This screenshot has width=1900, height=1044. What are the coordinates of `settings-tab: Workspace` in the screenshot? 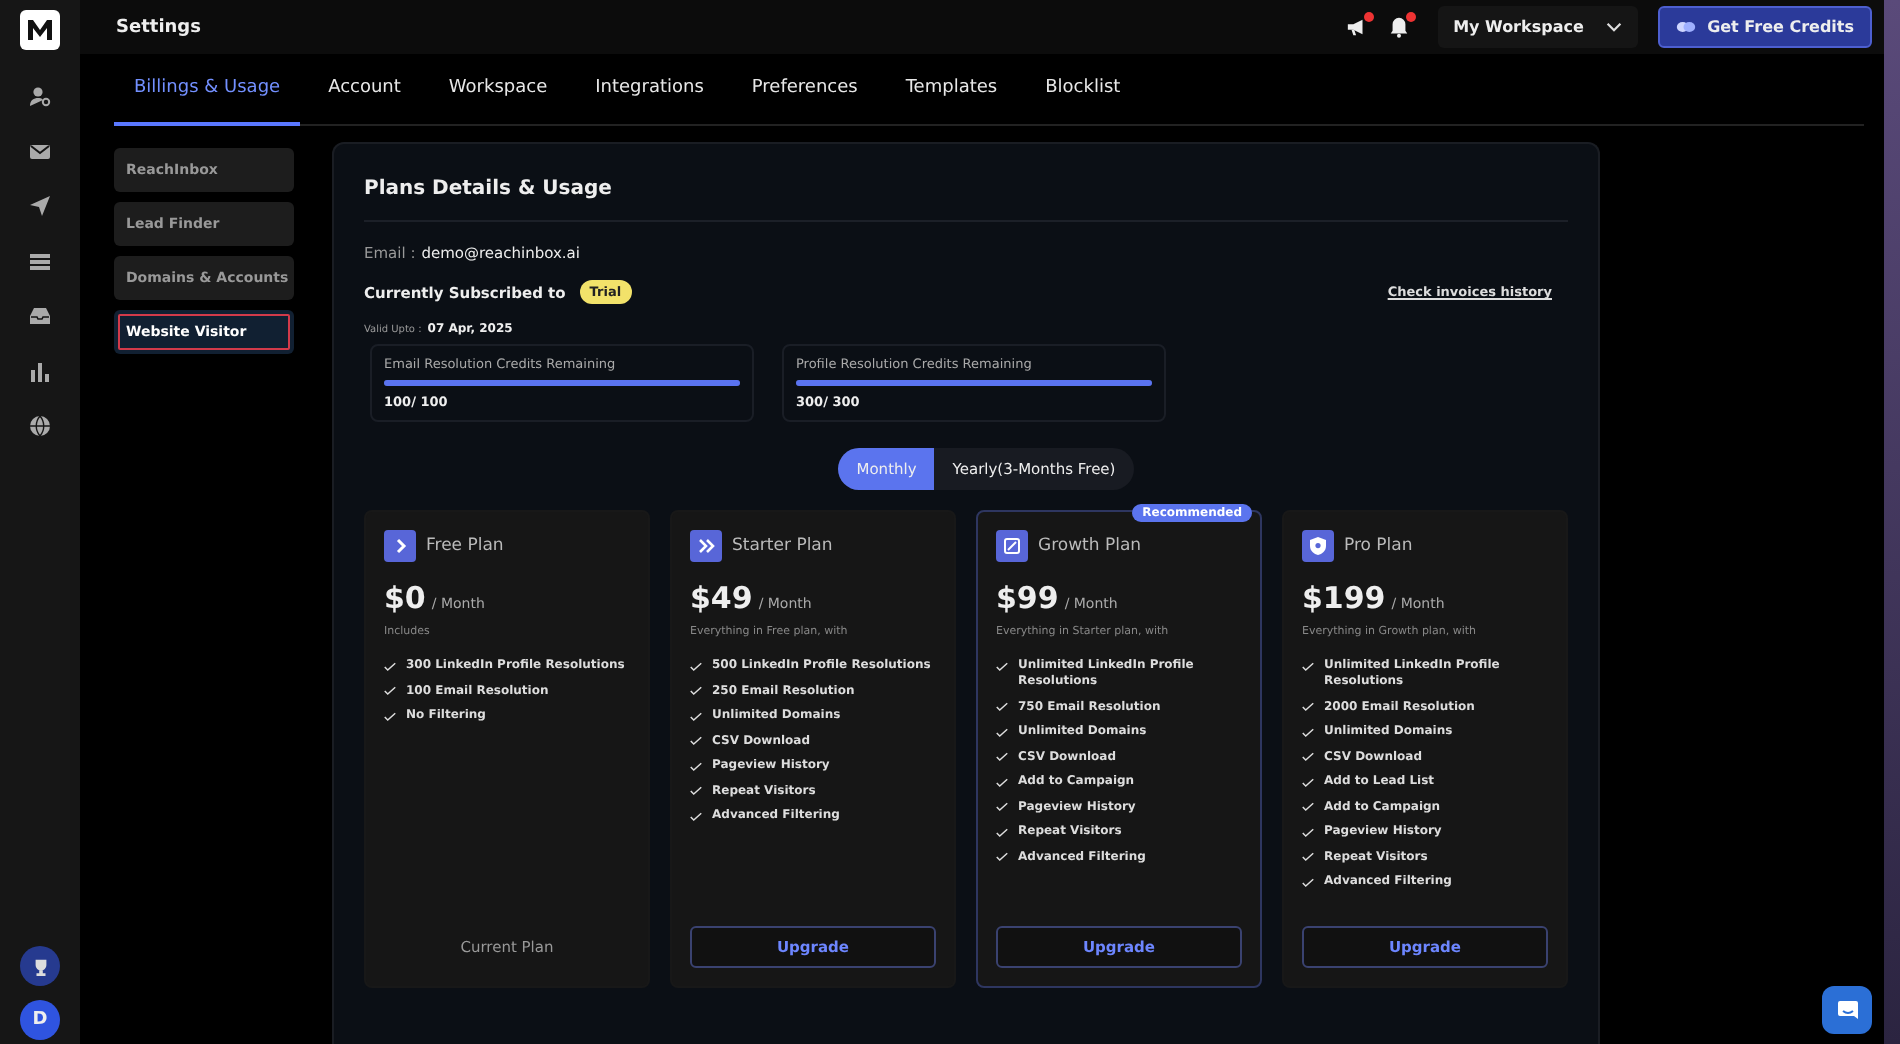 It's located at (498, 90).